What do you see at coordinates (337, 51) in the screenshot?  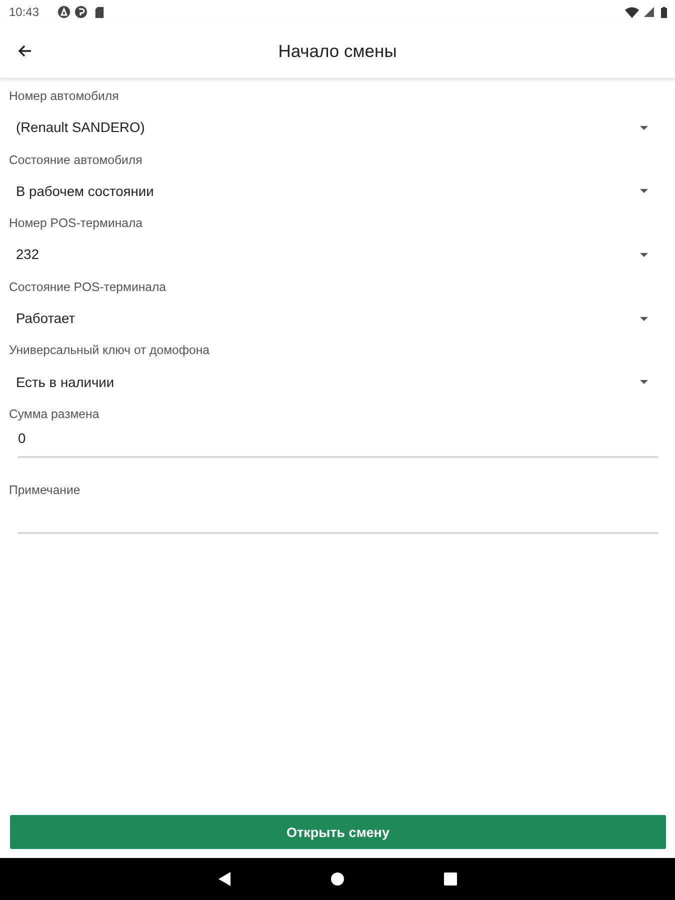 I see `screen-title: Начало смены` at bounding box center [337, 51].